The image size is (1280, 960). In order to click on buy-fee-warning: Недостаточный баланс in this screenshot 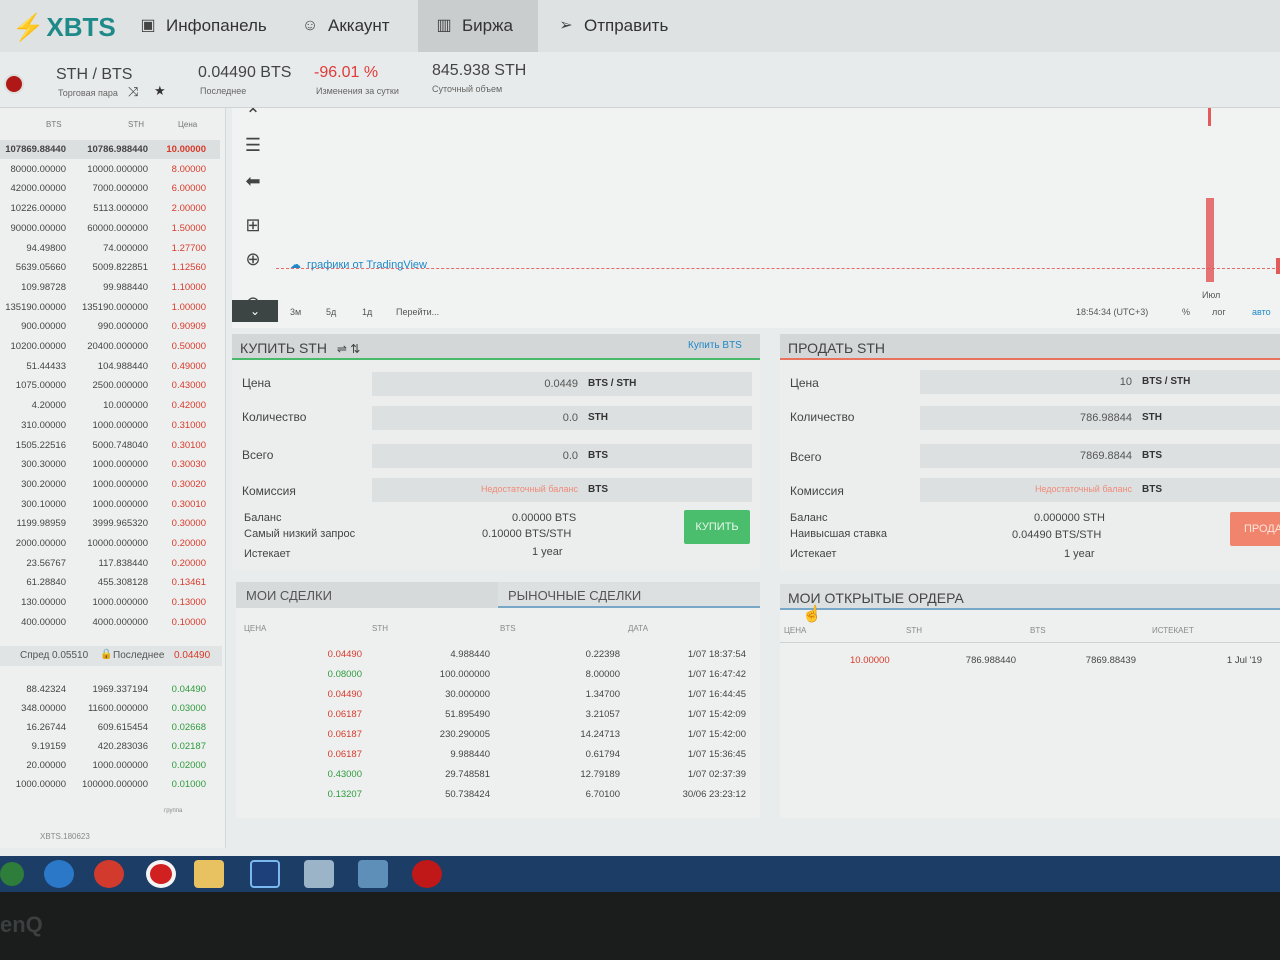, I will do `click(529, 489)`.